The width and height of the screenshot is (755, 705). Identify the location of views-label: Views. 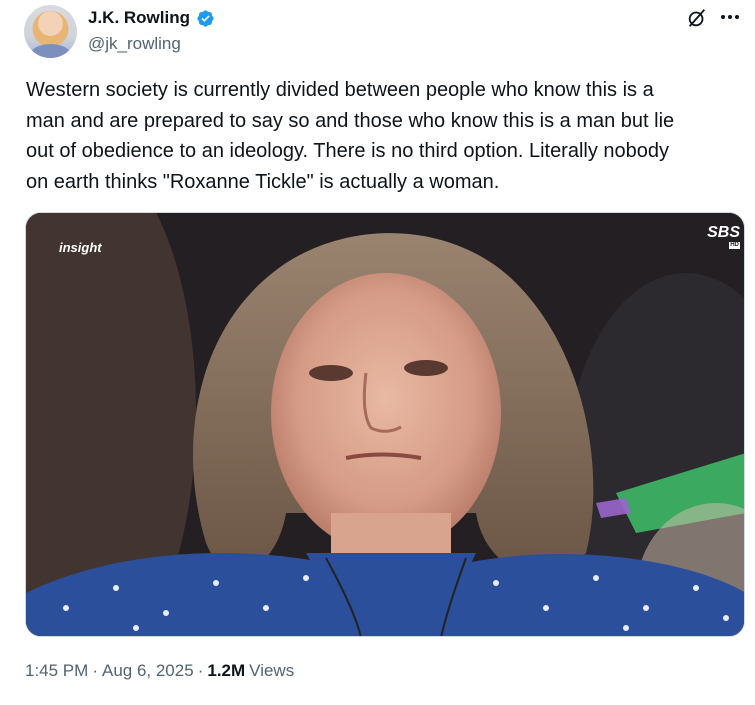
(272, 670).